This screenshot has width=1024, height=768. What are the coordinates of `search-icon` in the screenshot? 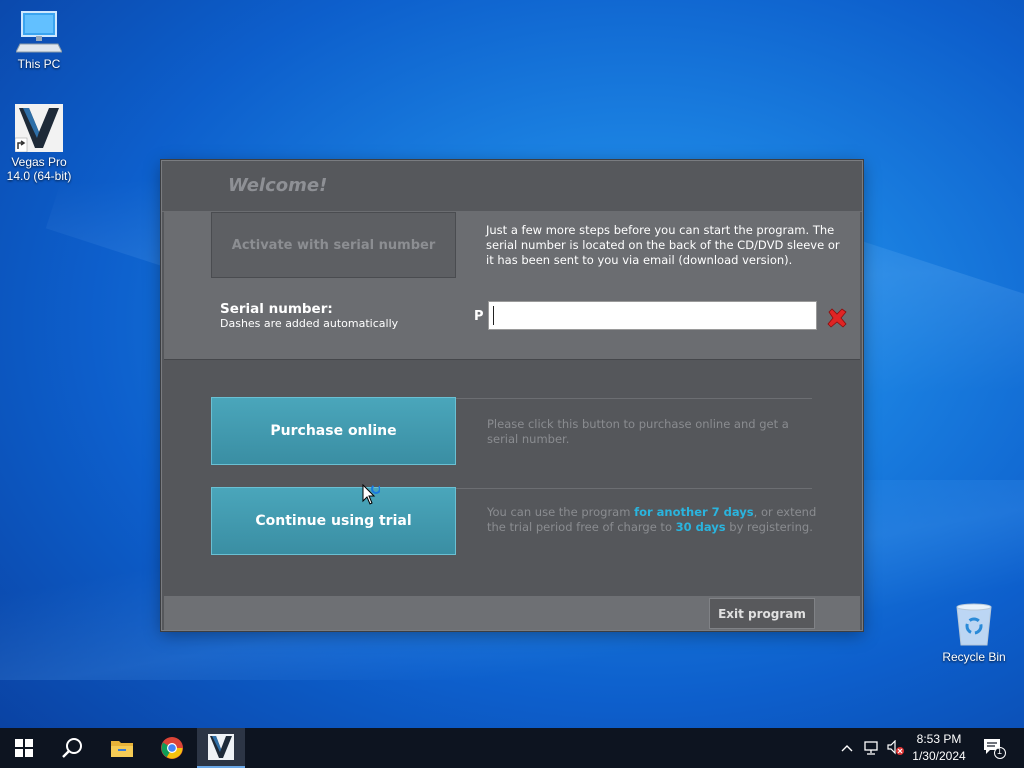 It's located at (72, 748).